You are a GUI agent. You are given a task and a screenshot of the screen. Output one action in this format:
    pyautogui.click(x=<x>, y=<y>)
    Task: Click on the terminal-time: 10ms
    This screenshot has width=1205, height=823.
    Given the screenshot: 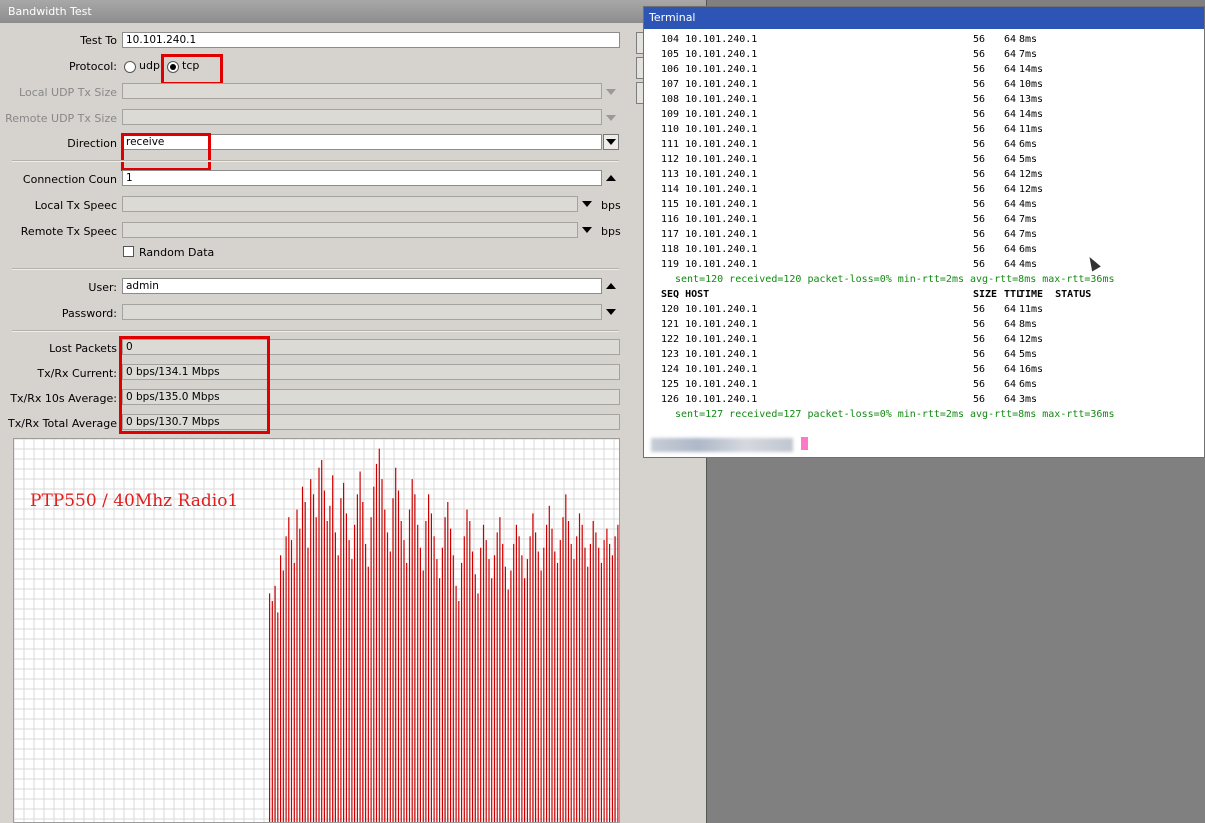 What is the action you would take?
    pyautogui.click(x=1031, y=84)
    